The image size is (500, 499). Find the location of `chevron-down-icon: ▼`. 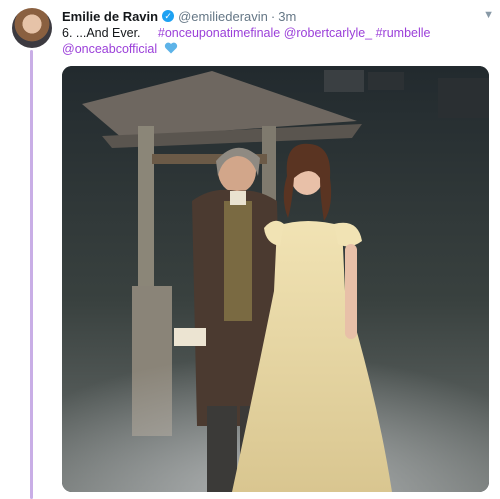

chevron-down-icon: ▼ is located at coordinates (488, 15).